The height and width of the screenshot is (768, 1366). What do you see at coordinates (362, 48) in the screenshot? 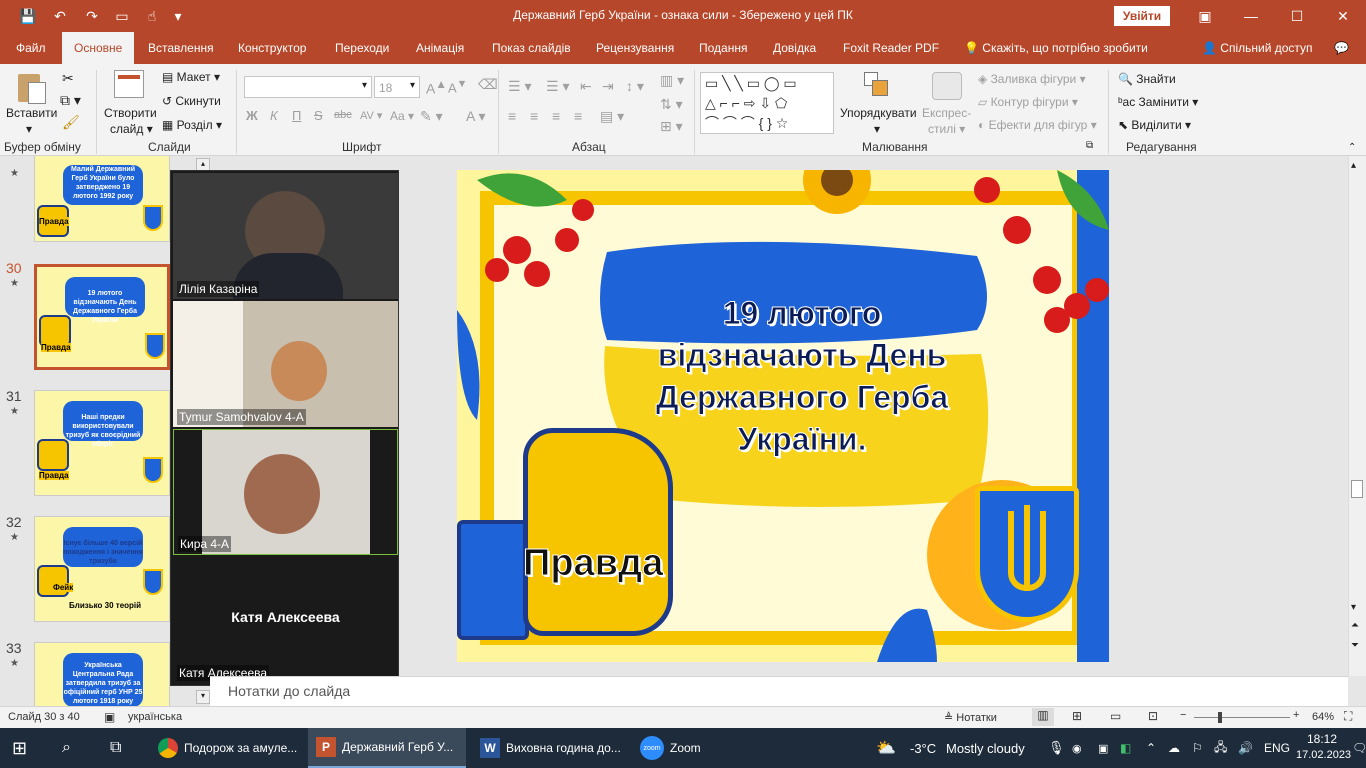
I see `tab-transitions: Переходи` at bounding box center [362, 48].